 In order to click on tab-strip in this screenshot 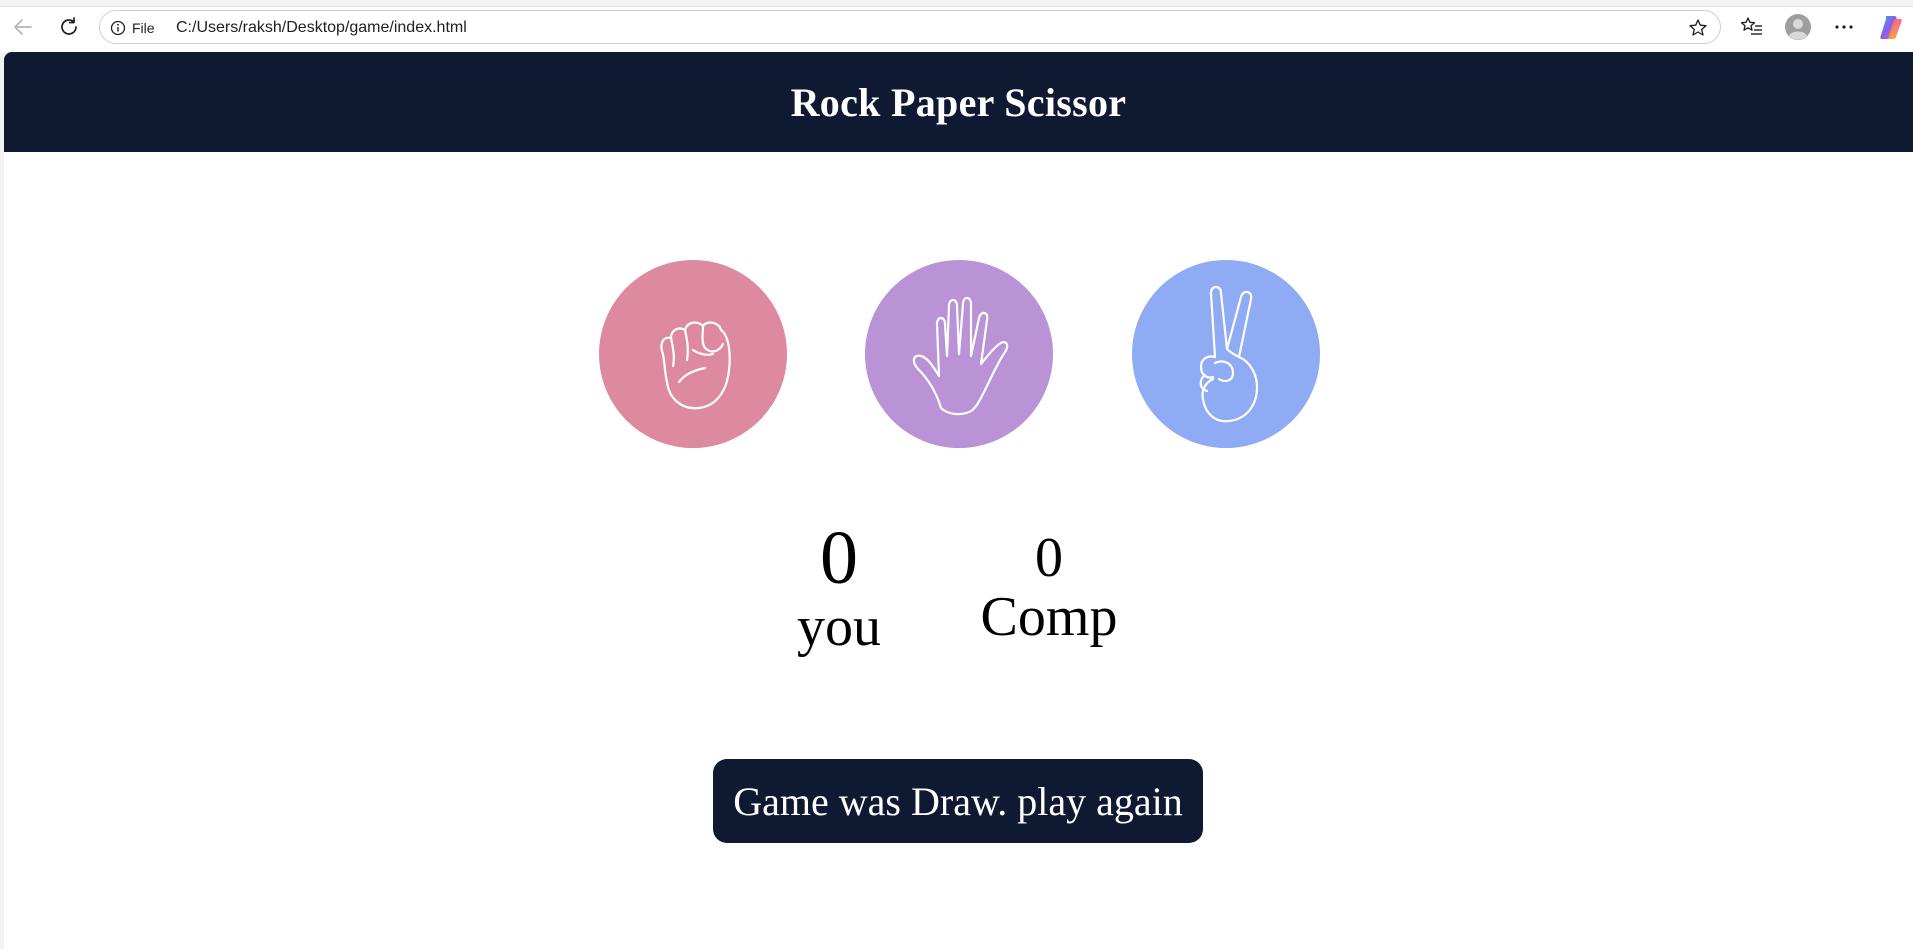, I will do `click(956, 3)`.